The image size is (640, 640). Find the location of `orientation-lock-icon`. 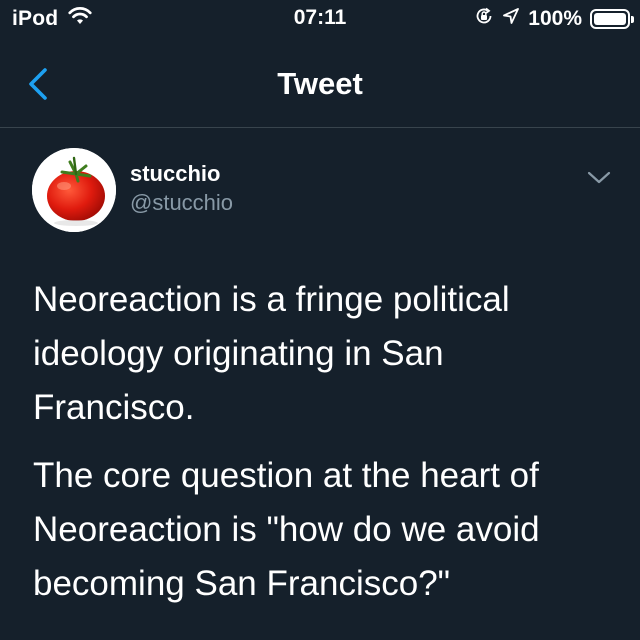

orientation-lock-icon is located at coordinates (484, 19).